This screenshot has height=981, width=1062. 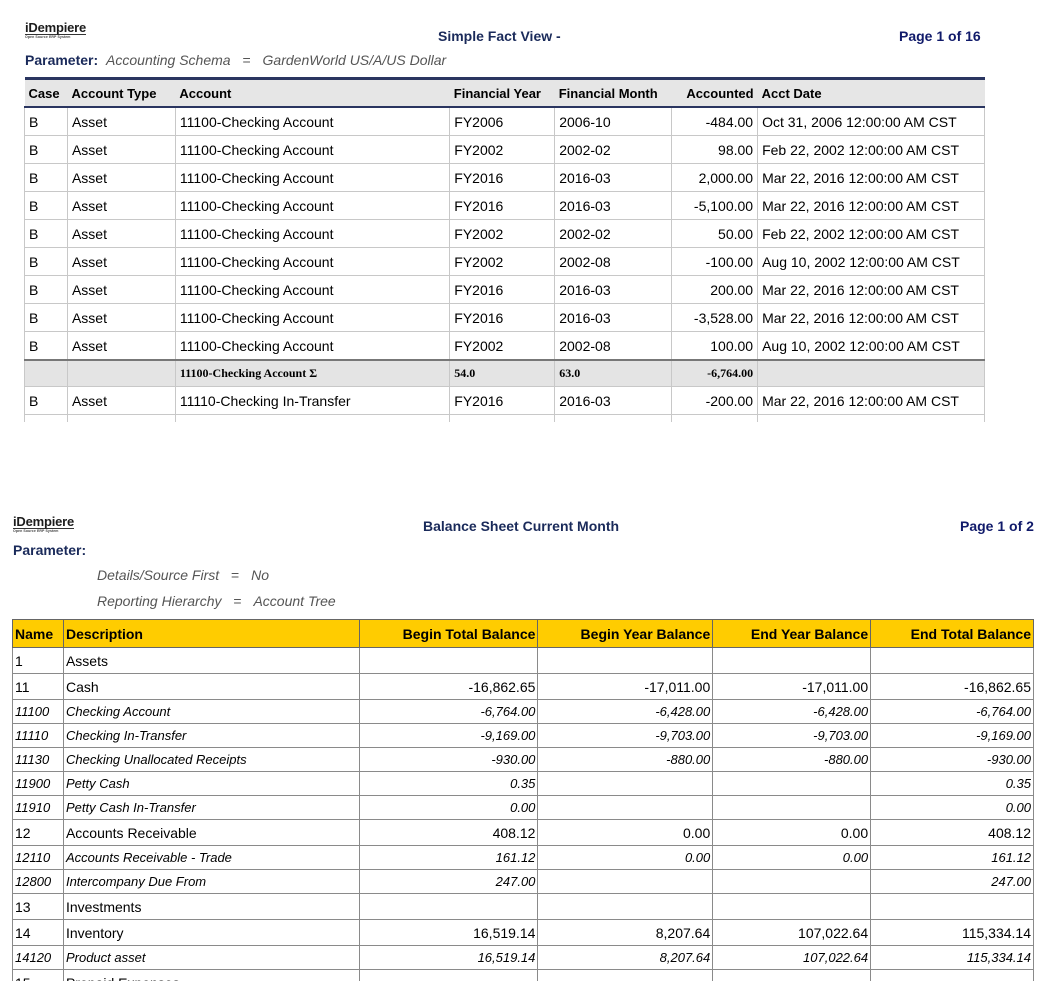 I want to click on column-header: End Year Balance, so click(x=792, y=633).